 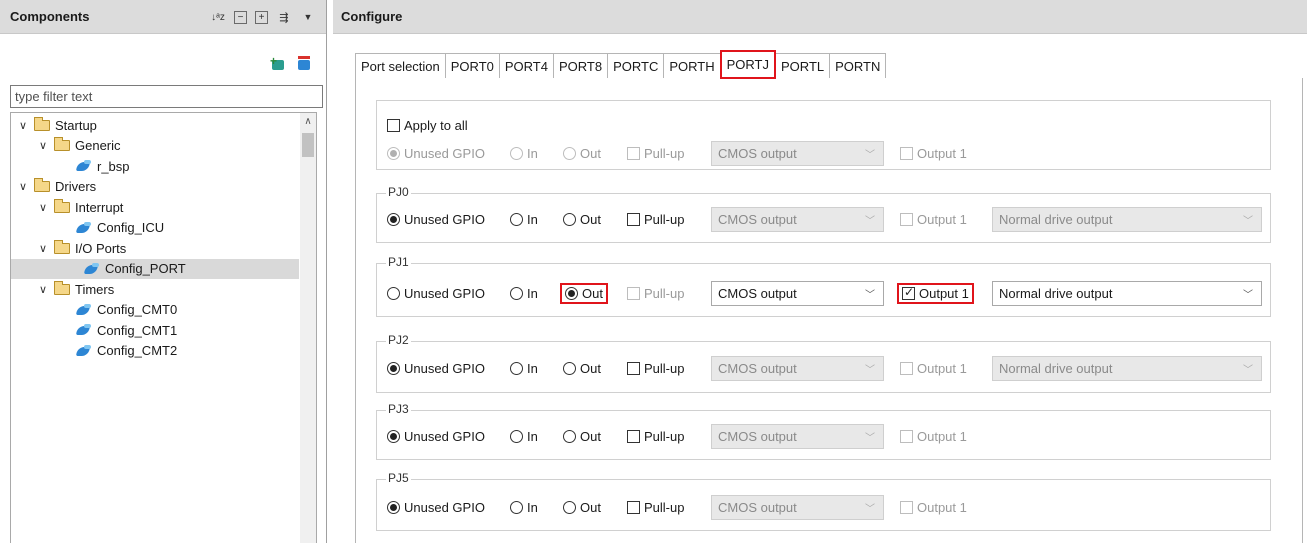 What do you see at coordinates (516, 507) in the screenshot?
I see `pj5-in-dot` at bounding box center [516, 507].